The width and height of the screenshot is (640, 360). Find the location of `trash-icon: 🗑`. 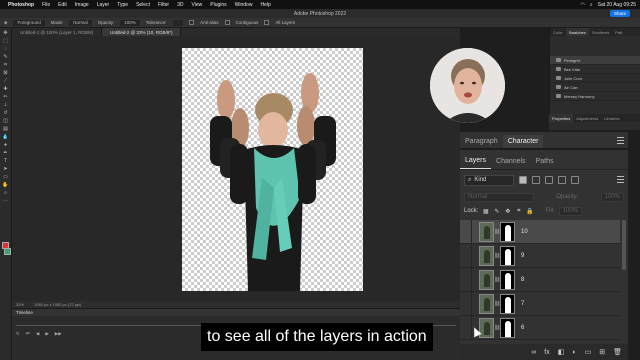

trash-icon: 🗑 is located at coordinates (617, 352).